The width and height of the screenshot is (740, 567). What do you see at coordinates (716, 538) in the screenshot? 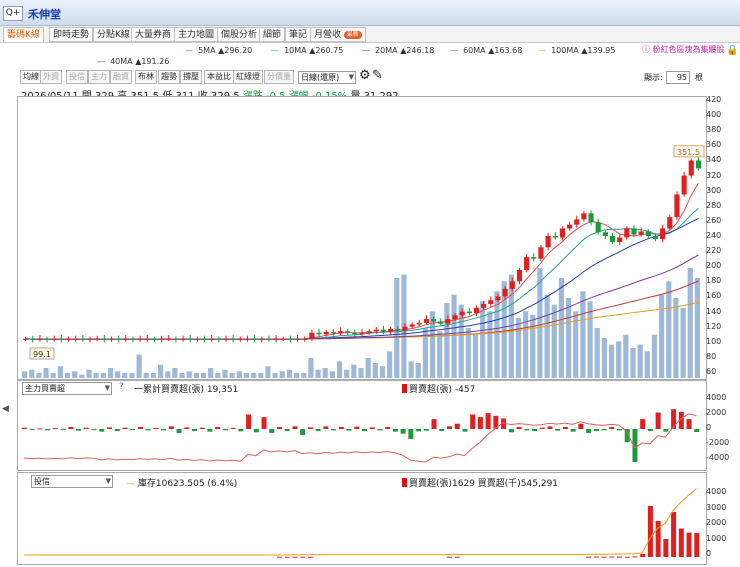
I see `panel3-axis-tick: 1000` at bounding box center [716, 538].